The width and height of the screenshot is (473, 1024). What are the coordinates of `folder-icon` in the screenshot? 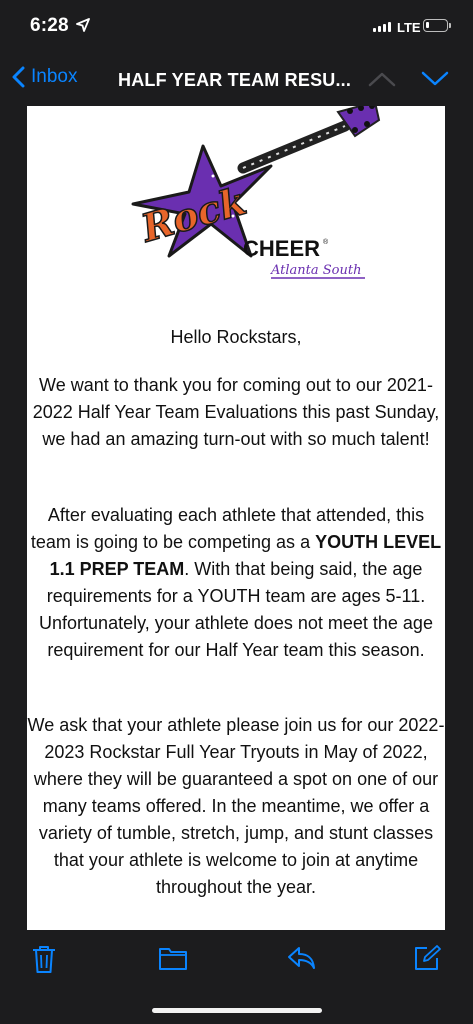 It's located at (173, 958).